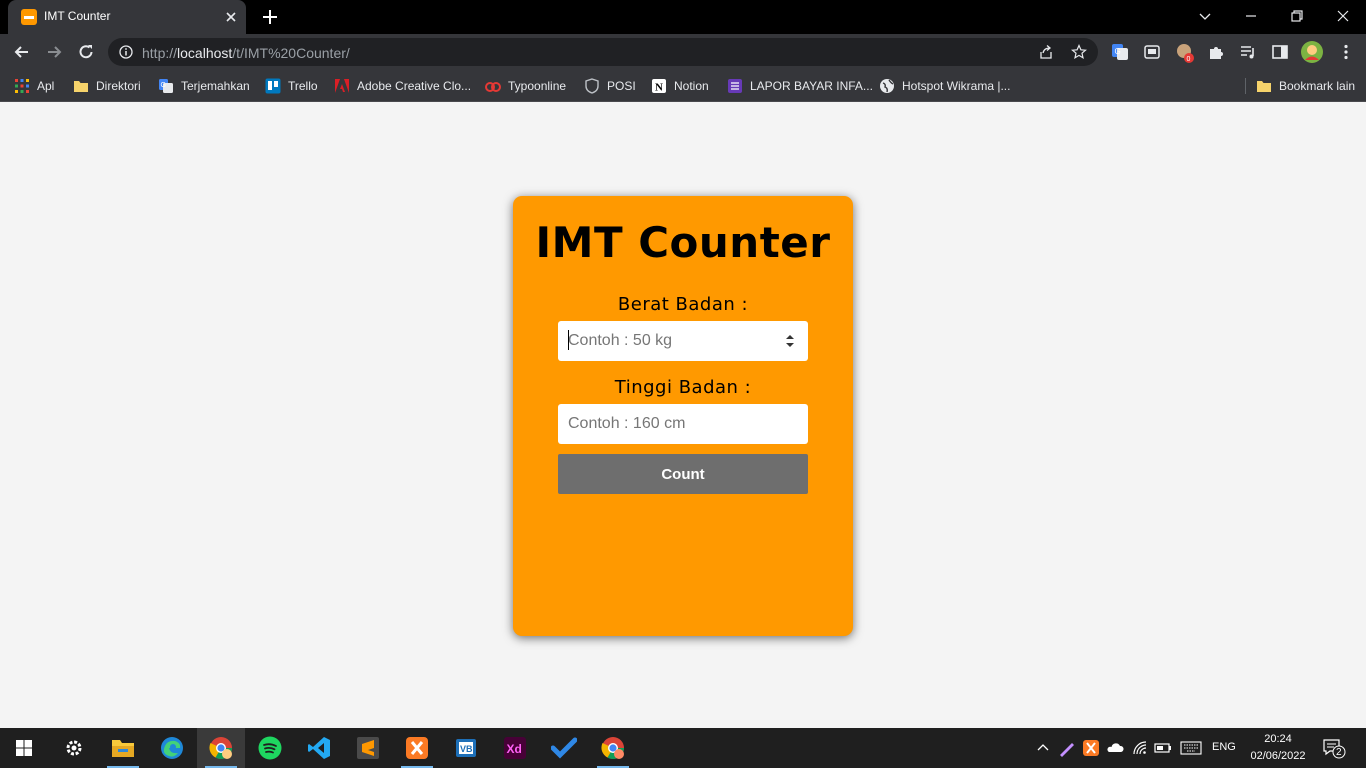 Image resolution: width=1366 pixels, height=768 pixels. What do you see at coordinates (231, 17) in the screenshot?
I see `close-tab-icon` at bounding box center [231, 17].